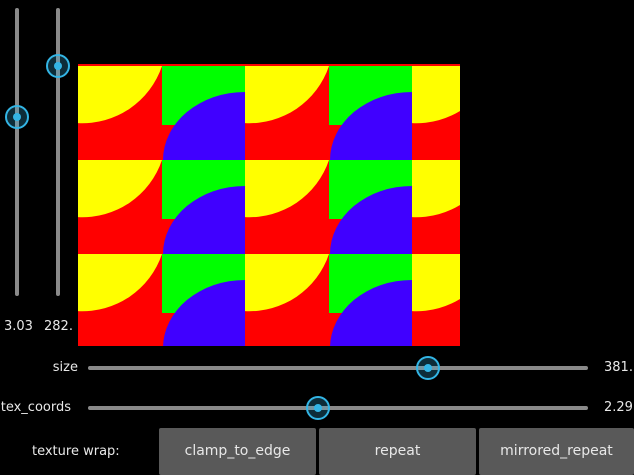 The image size is (634, 475). What do you see at coordinates (618, 407) in the screenshot?
I see `tex-coords-value: 2.29` at bounding box center [618, 407].